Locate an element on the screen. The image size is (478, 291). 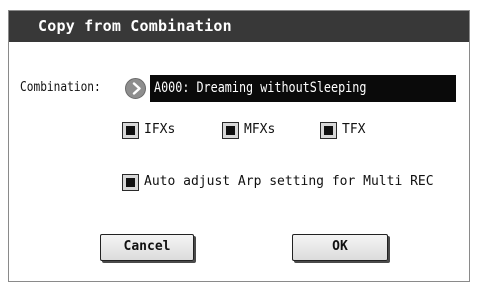
cancel-button-label: Cancel is located at coordinates (147, 246).